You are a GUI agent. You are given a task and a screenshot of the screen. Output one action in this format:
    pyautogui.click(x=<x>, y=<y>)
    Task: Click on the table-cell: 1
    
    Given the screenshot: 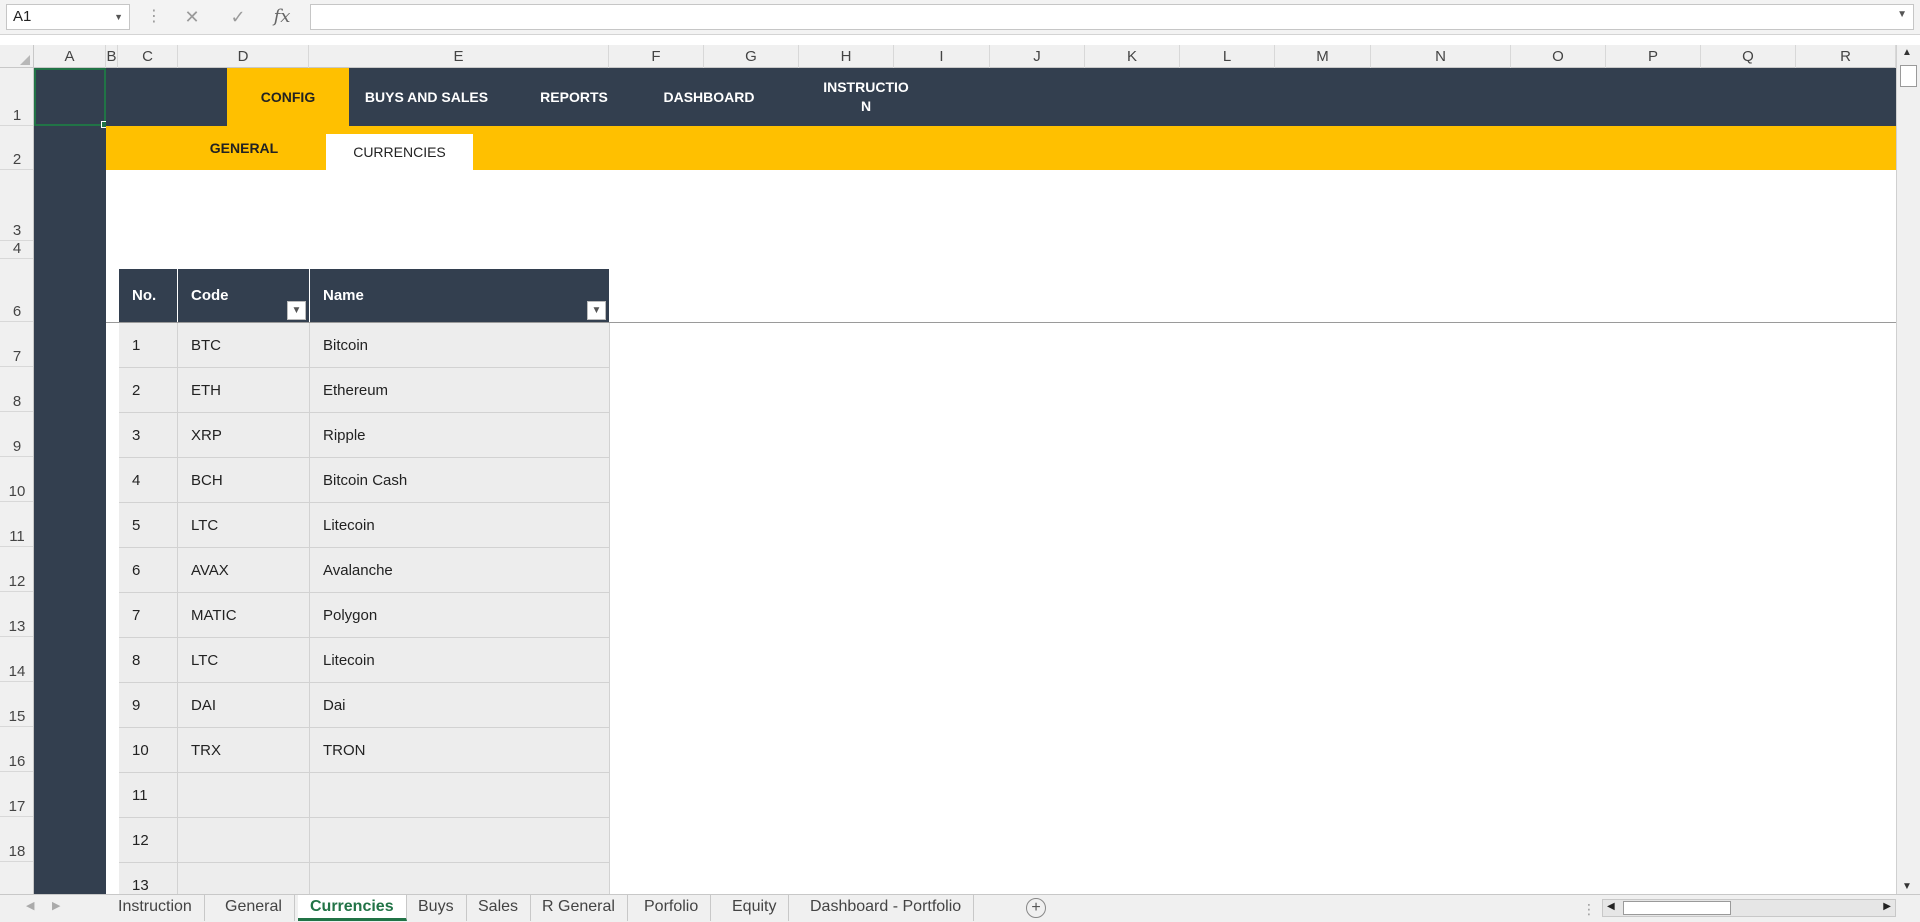 What is the action you would take?
    pyautogui.click(x=148, y=345)
    